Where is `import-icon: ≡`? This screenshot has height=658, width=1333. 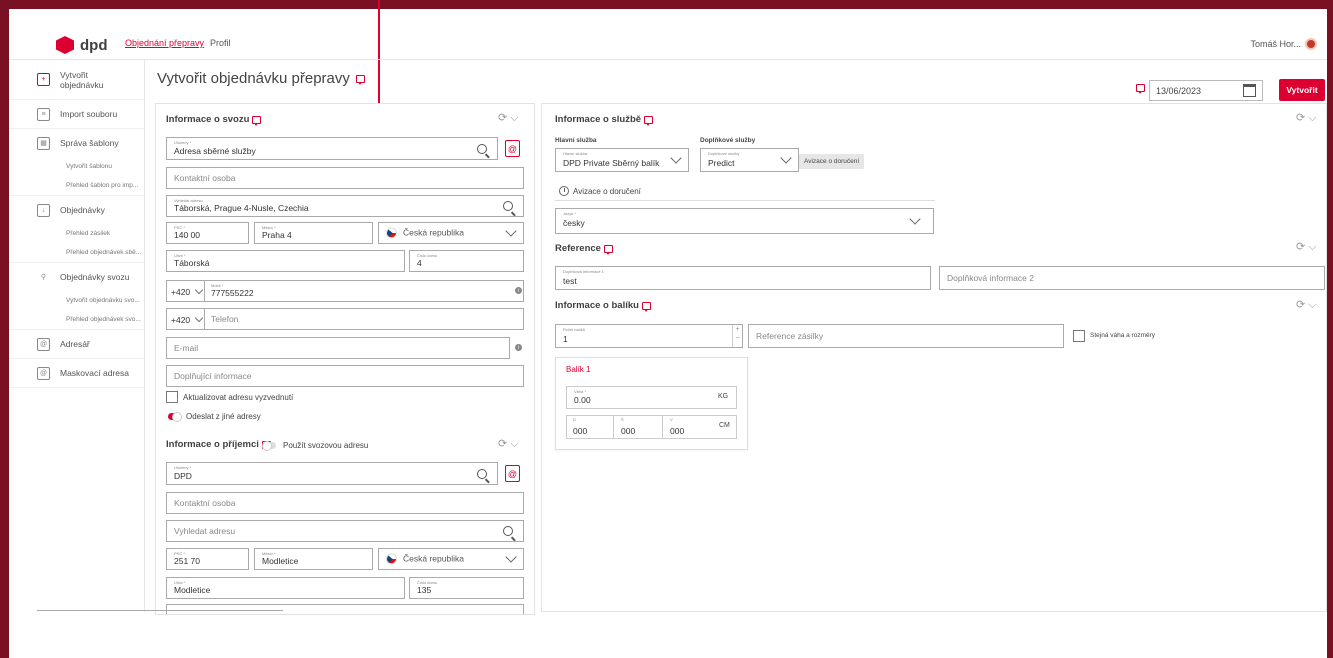 import-icon: ≡ is located at coordinates (43, 114).